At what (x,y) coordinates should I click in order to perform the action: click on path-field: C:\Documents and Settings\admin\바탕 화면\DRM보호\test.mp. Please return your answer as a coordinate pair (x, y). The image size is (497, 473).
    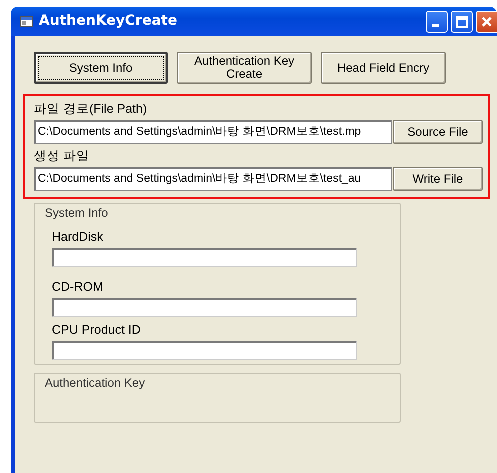
    Looking at the image, I should click on (213, 132).